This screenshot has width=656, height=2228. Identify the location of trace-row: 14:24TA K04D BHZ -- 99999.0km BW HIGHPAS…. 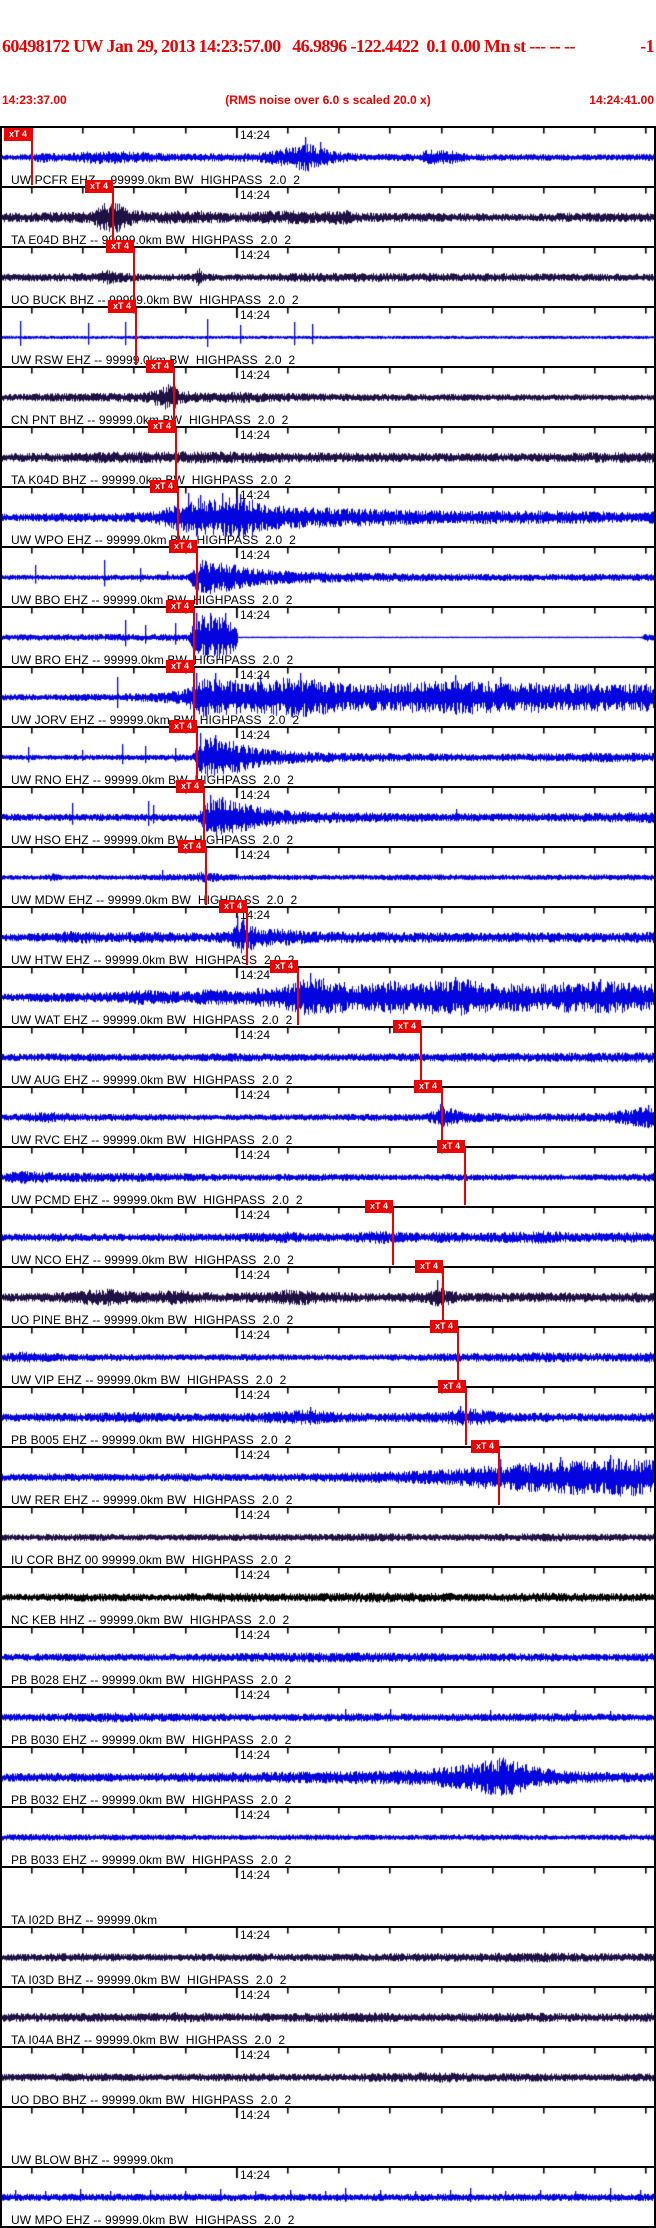
(328, 453).